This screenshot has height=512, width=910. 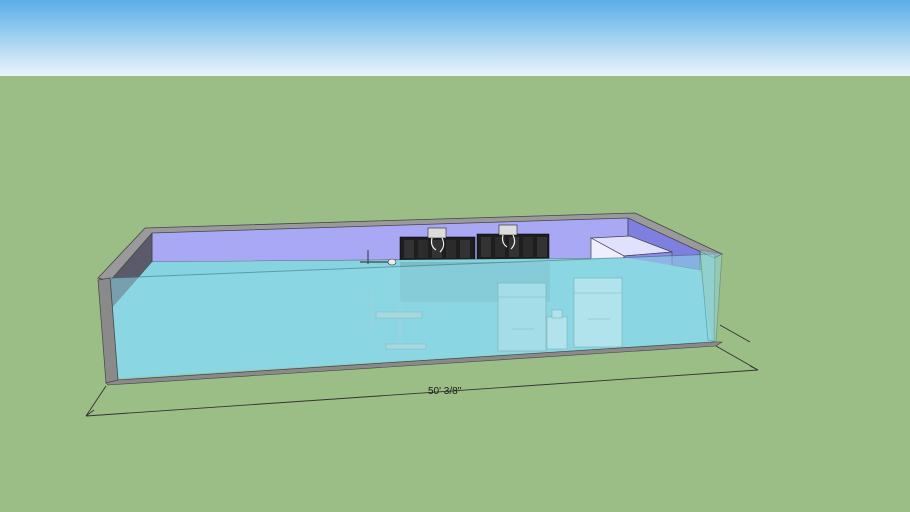 I want to click on dimension-label: 50' 3/8", so click(x=445, y=391).